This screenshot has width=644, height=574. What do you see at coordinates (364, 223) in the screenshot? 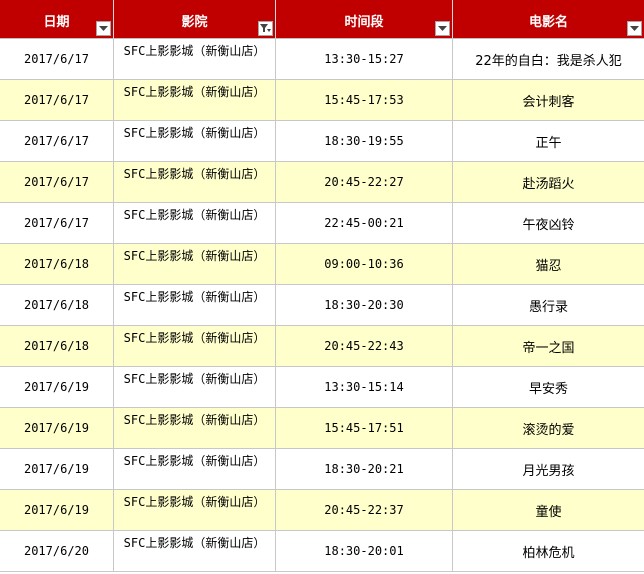
I see `cell-time: 22:45-00:21` at bounding box center [364, 223].